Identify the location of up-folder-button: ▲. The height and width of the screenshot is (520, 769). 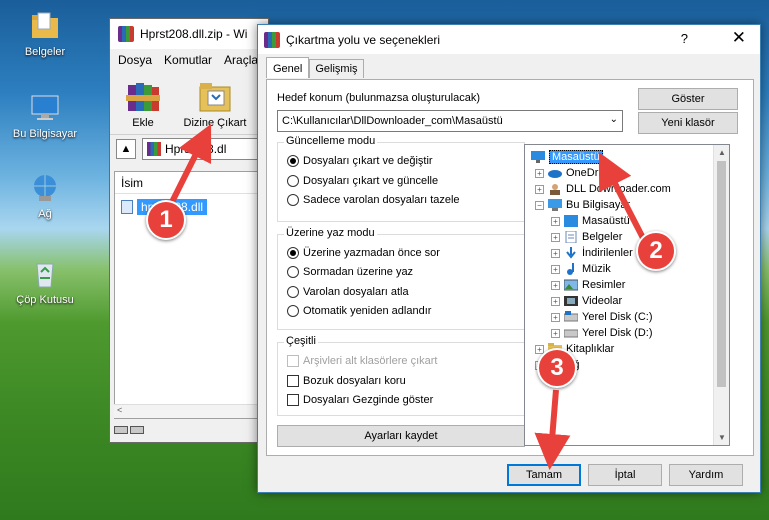
(126, 149).